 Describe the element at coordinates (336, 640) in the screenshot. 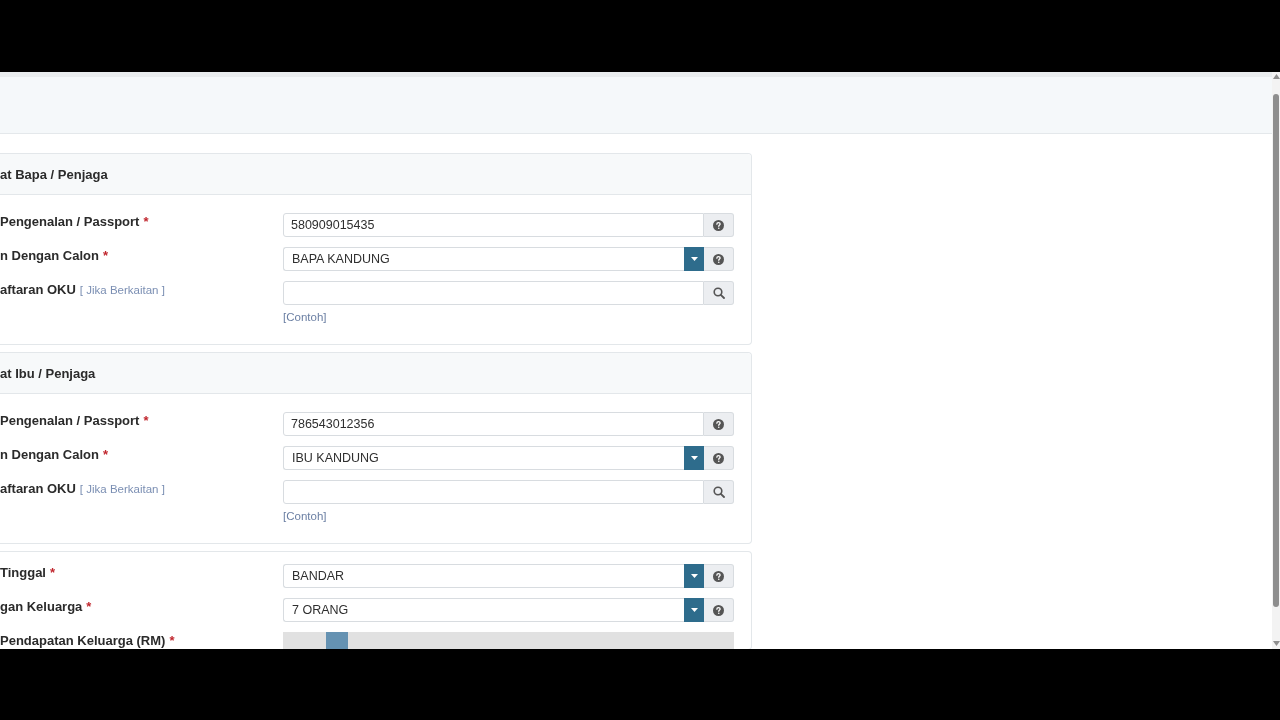

I see `slider-handle` at that location.